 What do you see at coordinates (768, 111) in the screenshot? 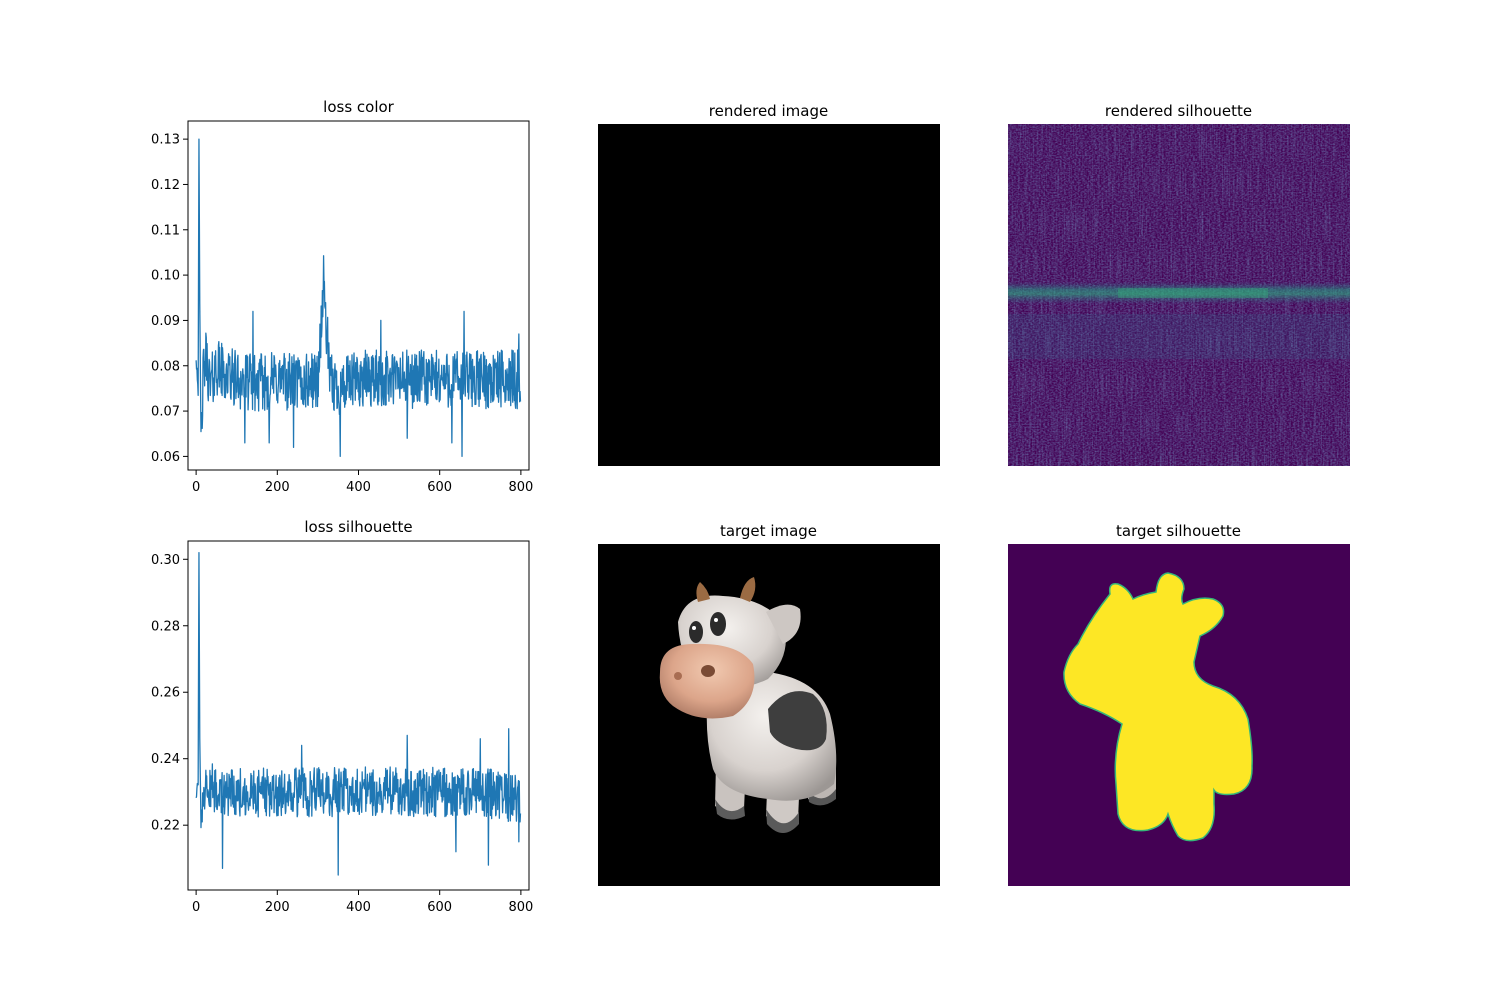
I see `rendered-image-title: rendered image` at bounding box center [768, 111].